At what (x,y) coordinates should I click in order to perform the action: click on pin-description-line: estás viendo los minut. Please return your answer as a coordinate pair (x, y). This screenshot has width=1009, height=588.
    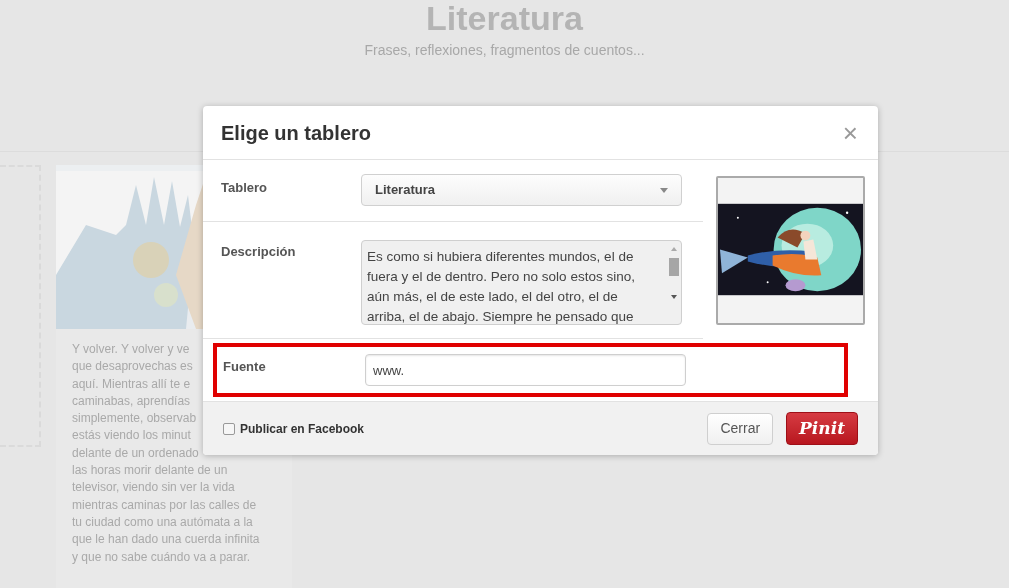
    Looking at the image, I should click on (131, 436).